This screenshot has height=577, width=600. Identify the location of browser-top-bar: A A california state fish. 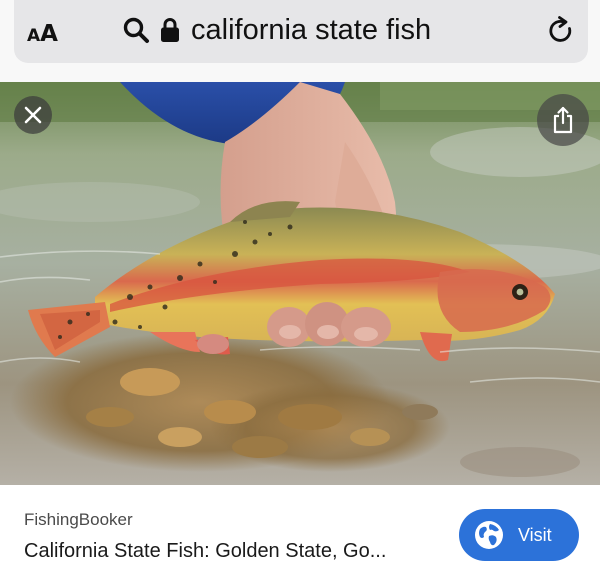
(300, 41).